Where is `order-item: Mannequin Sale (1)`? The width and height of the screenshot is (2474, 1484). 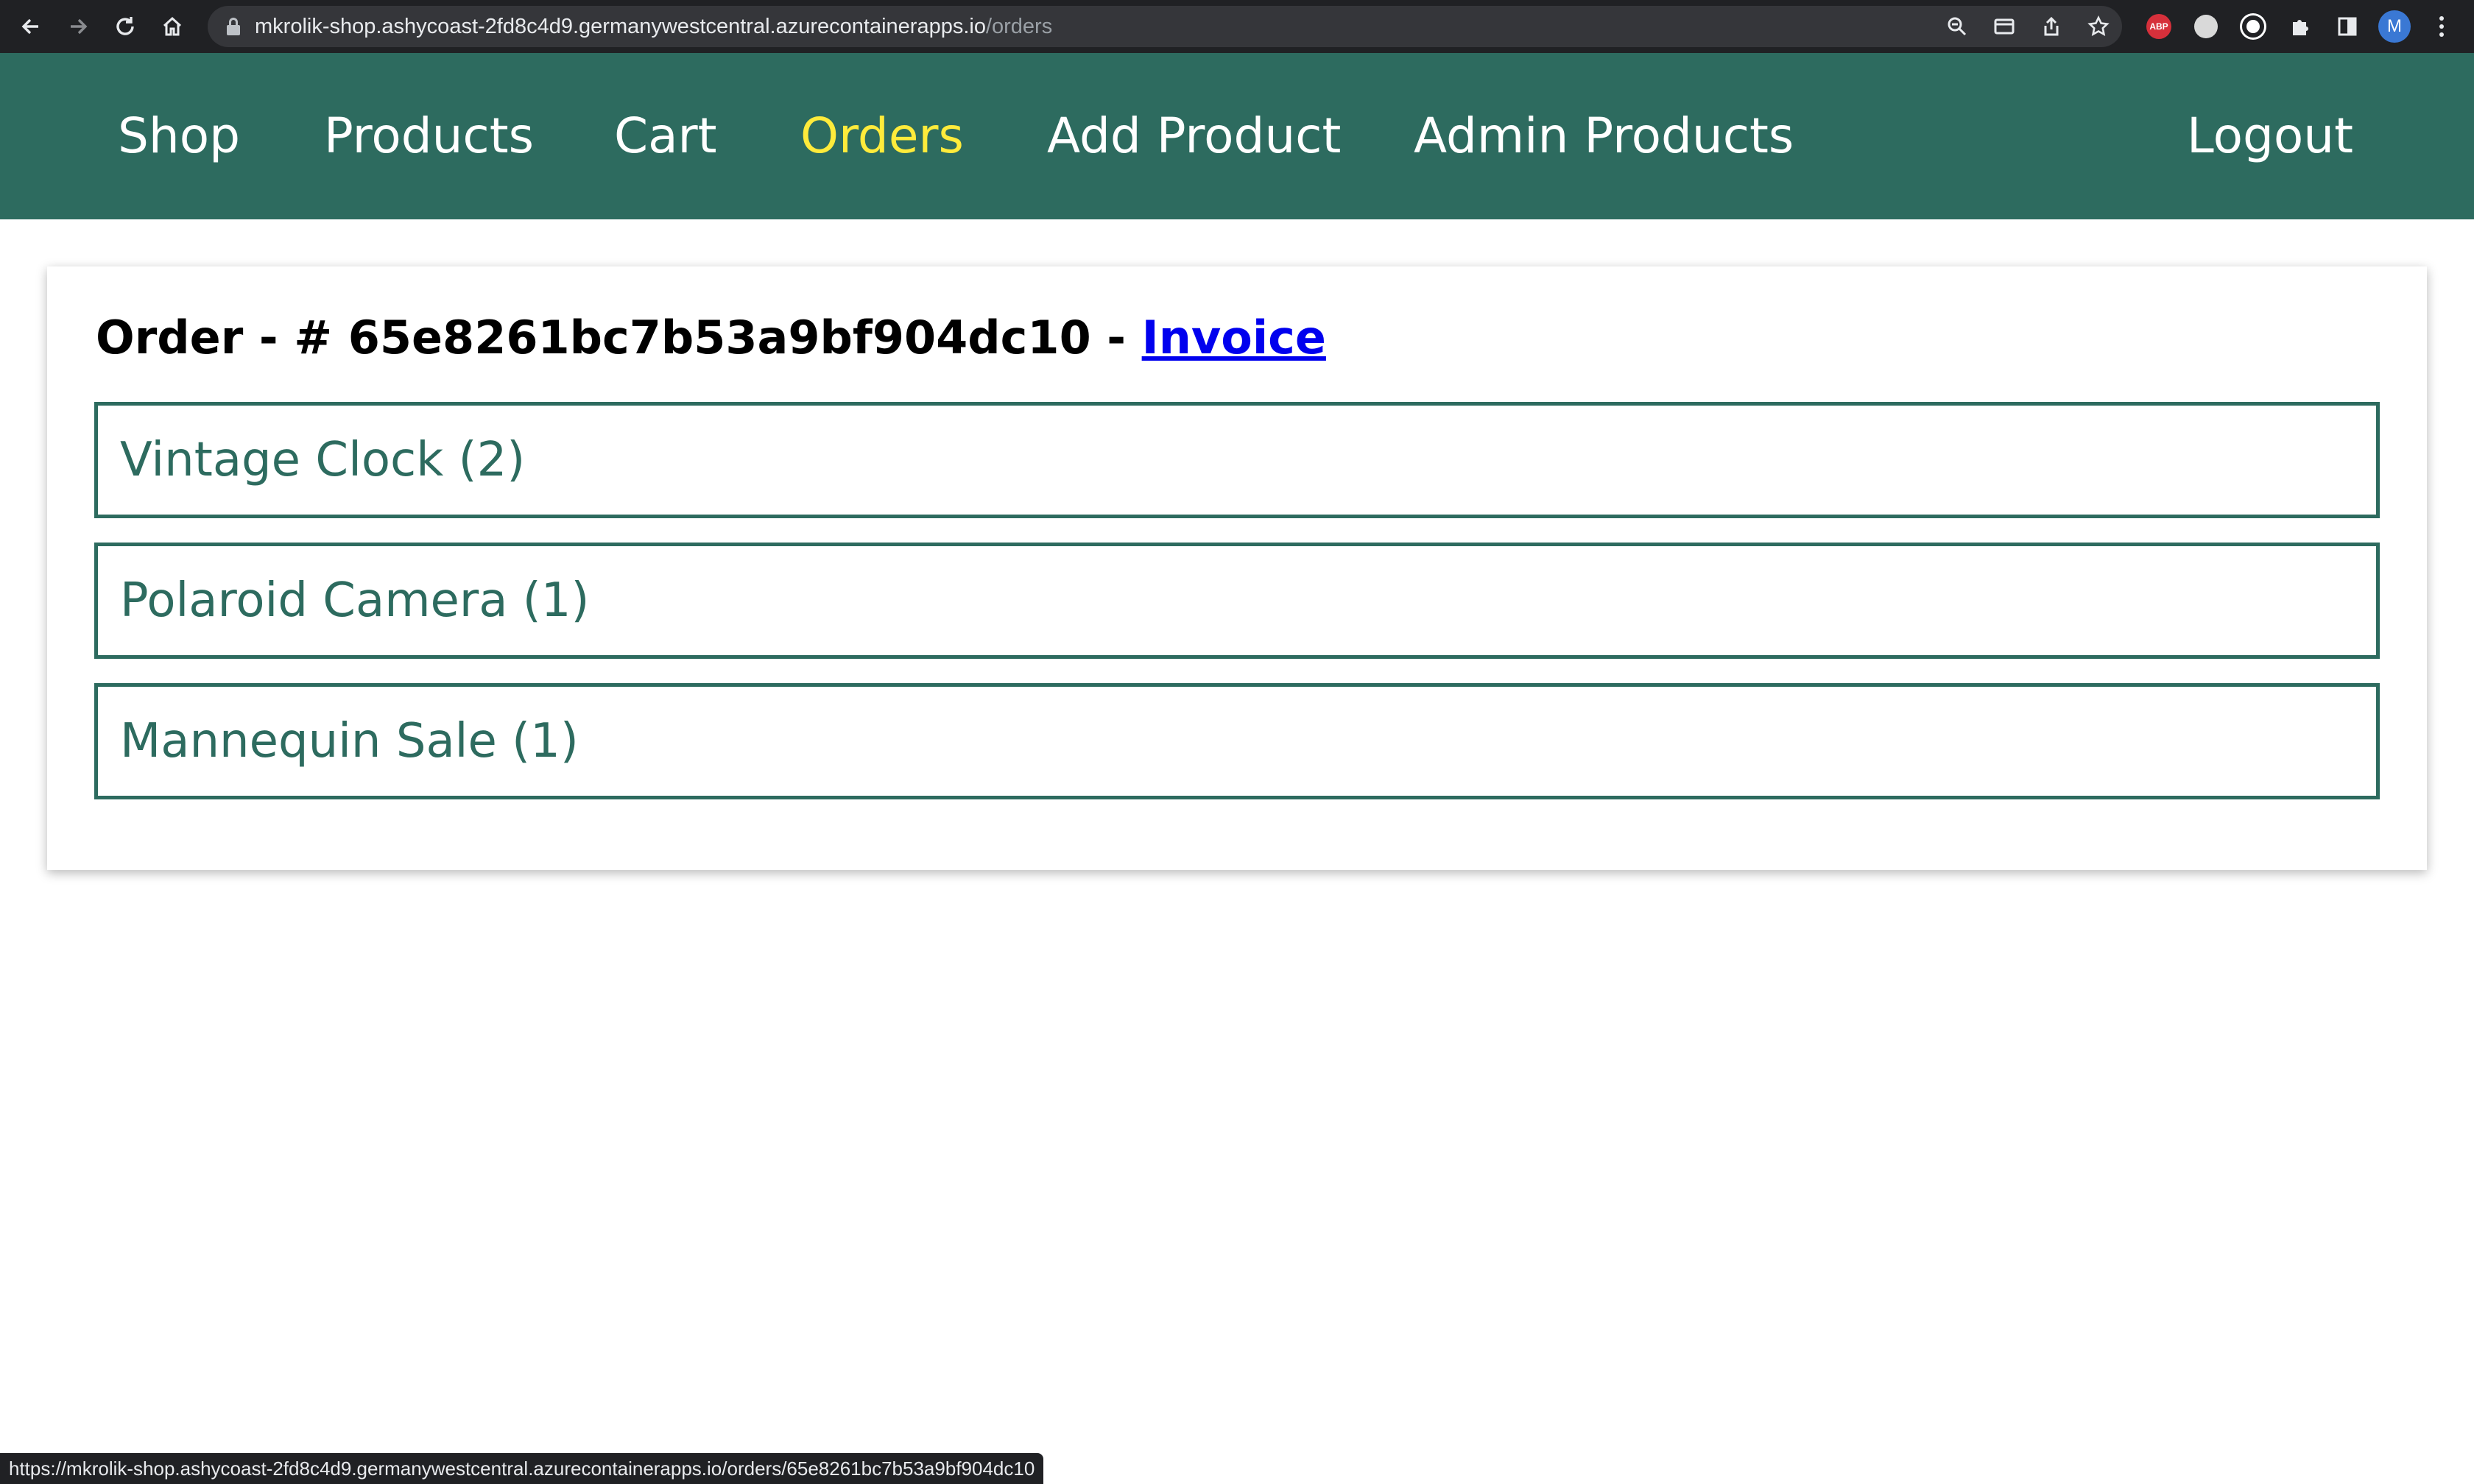
order-item: Mannequin Sale (1) is located at coordinates (1237, 741).